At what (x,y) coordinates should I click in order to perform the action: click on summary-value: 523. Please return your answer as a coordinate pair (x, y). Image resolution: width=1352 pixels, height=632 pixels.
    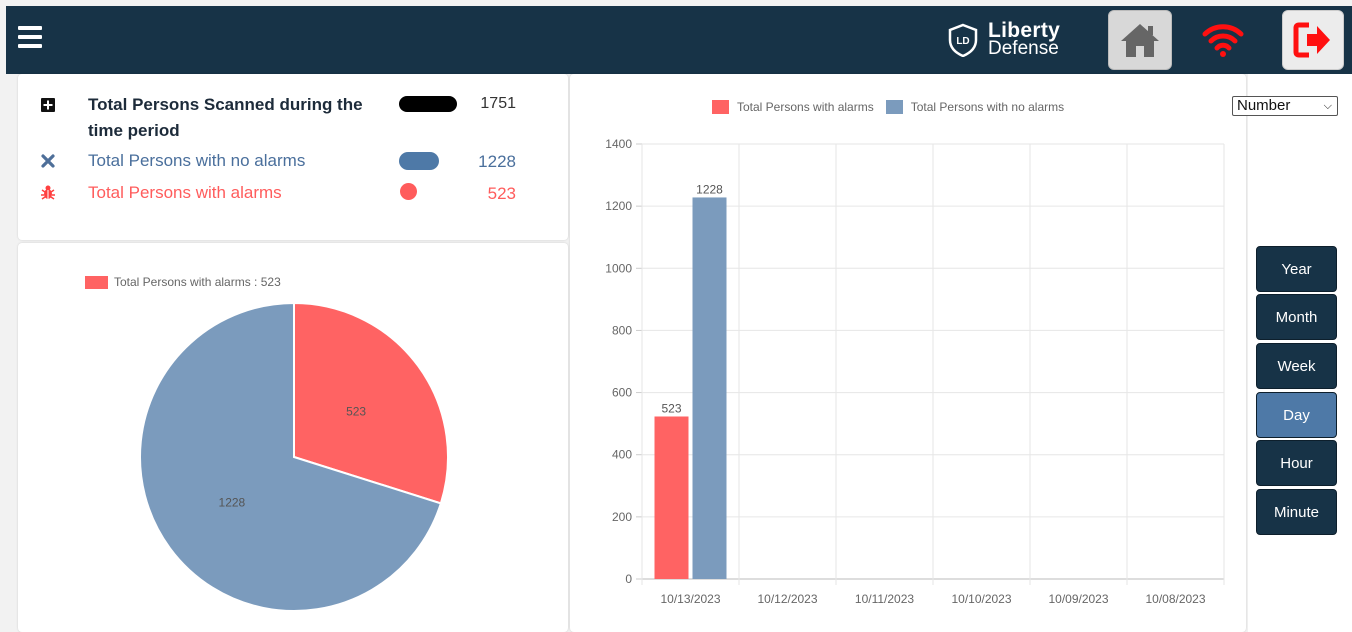
    Looking at the image, I should click on (501, 193).